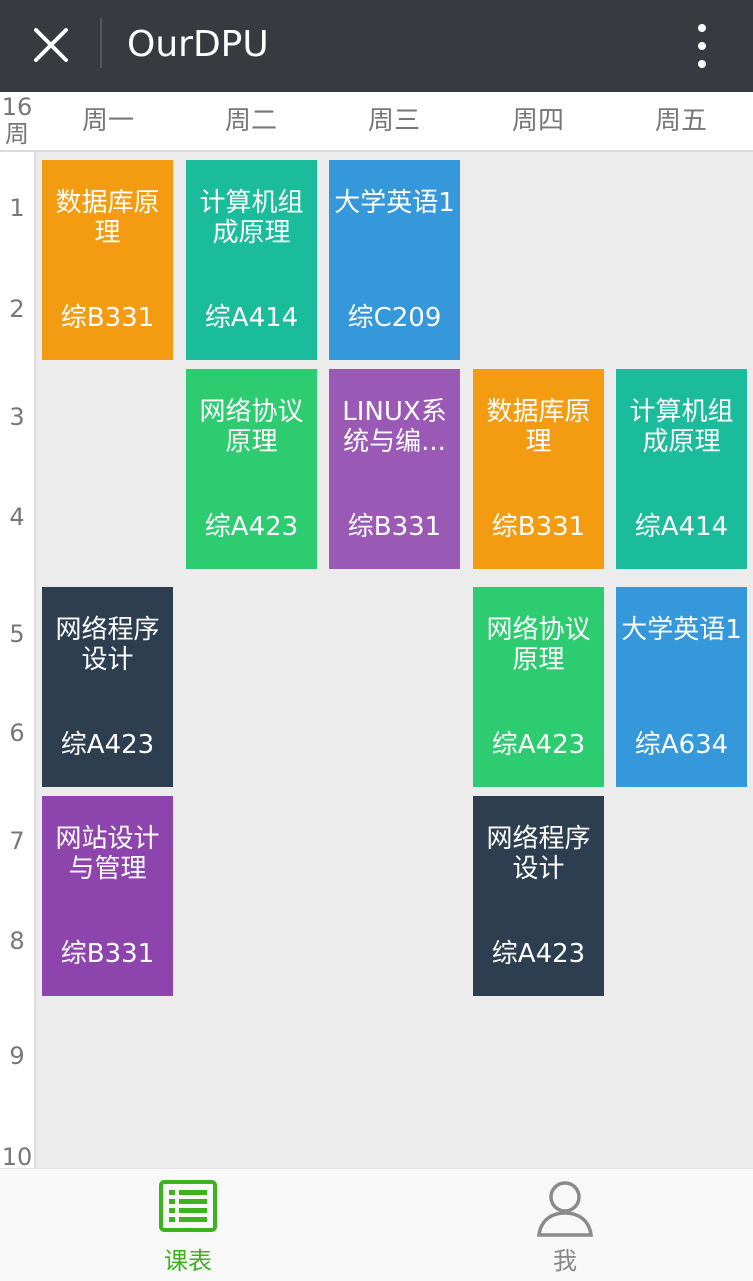  I want to click on period-number: 3, so click(17, 417).